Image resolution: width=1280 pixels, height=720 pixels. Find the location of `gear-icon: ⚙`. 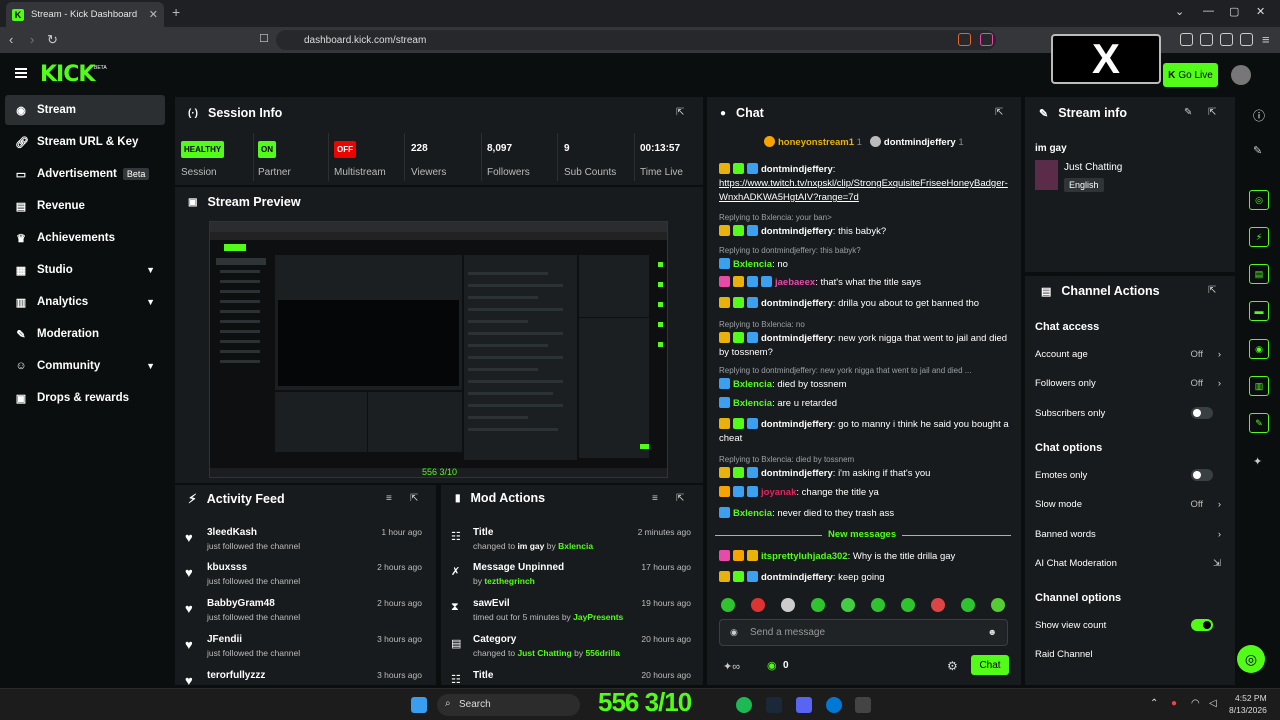

gear-icon: ⚙ is located at coordinates (952, 666).